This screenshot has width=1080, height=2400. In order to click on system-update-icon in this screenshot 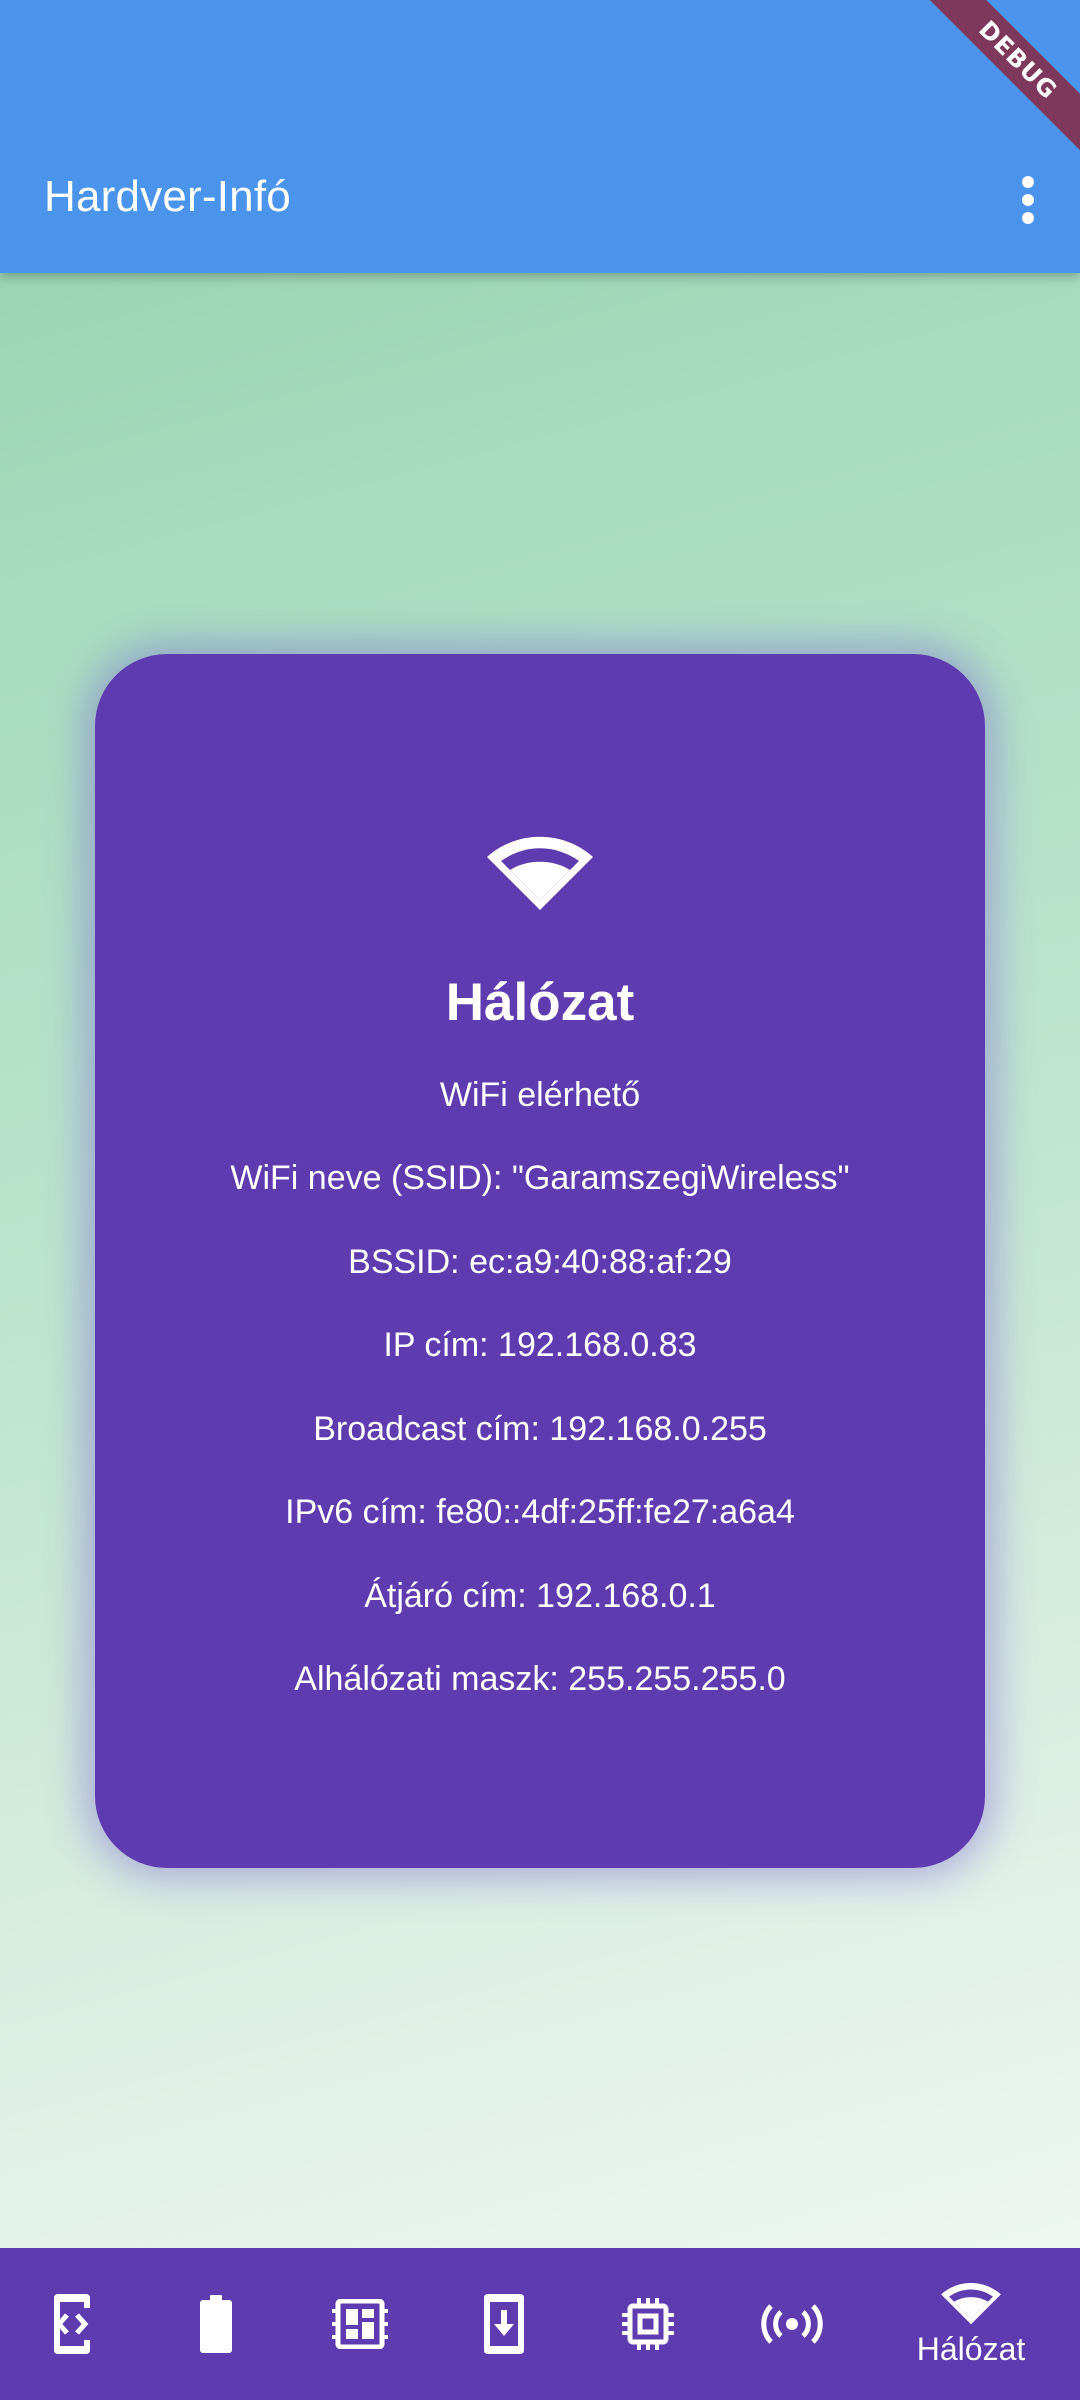, I will do `click(504, 2324)`.